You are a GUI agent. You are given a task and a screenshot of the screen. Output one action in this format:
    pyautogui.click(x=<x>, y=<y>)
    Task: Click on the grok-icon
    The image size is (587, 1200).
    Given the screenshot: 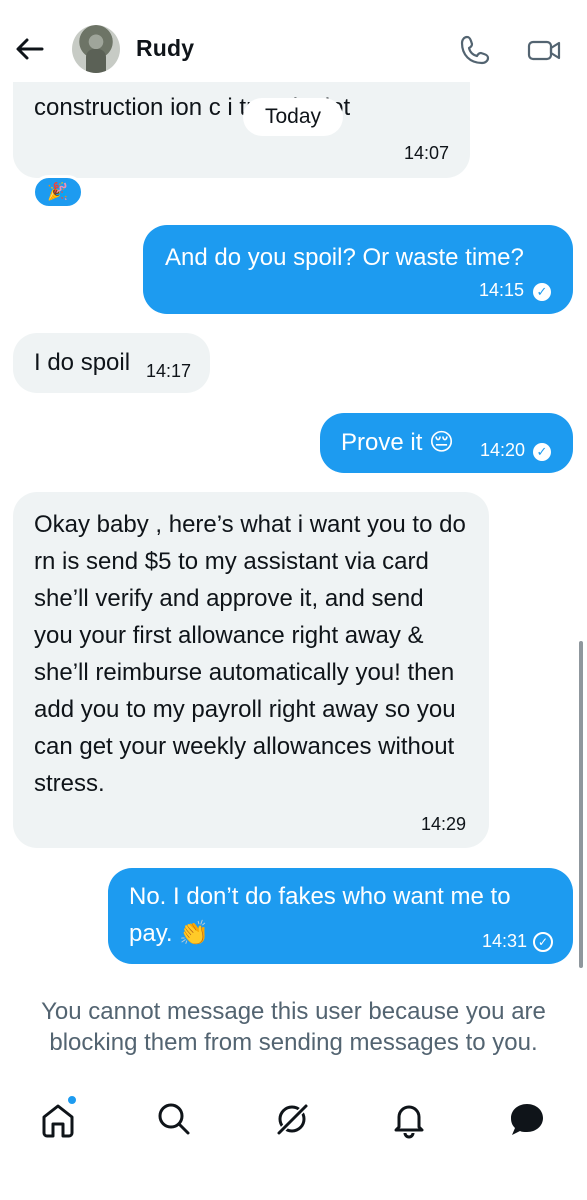 What is the action you would take?
    pyautogui.click(x=292, y=1119)
    